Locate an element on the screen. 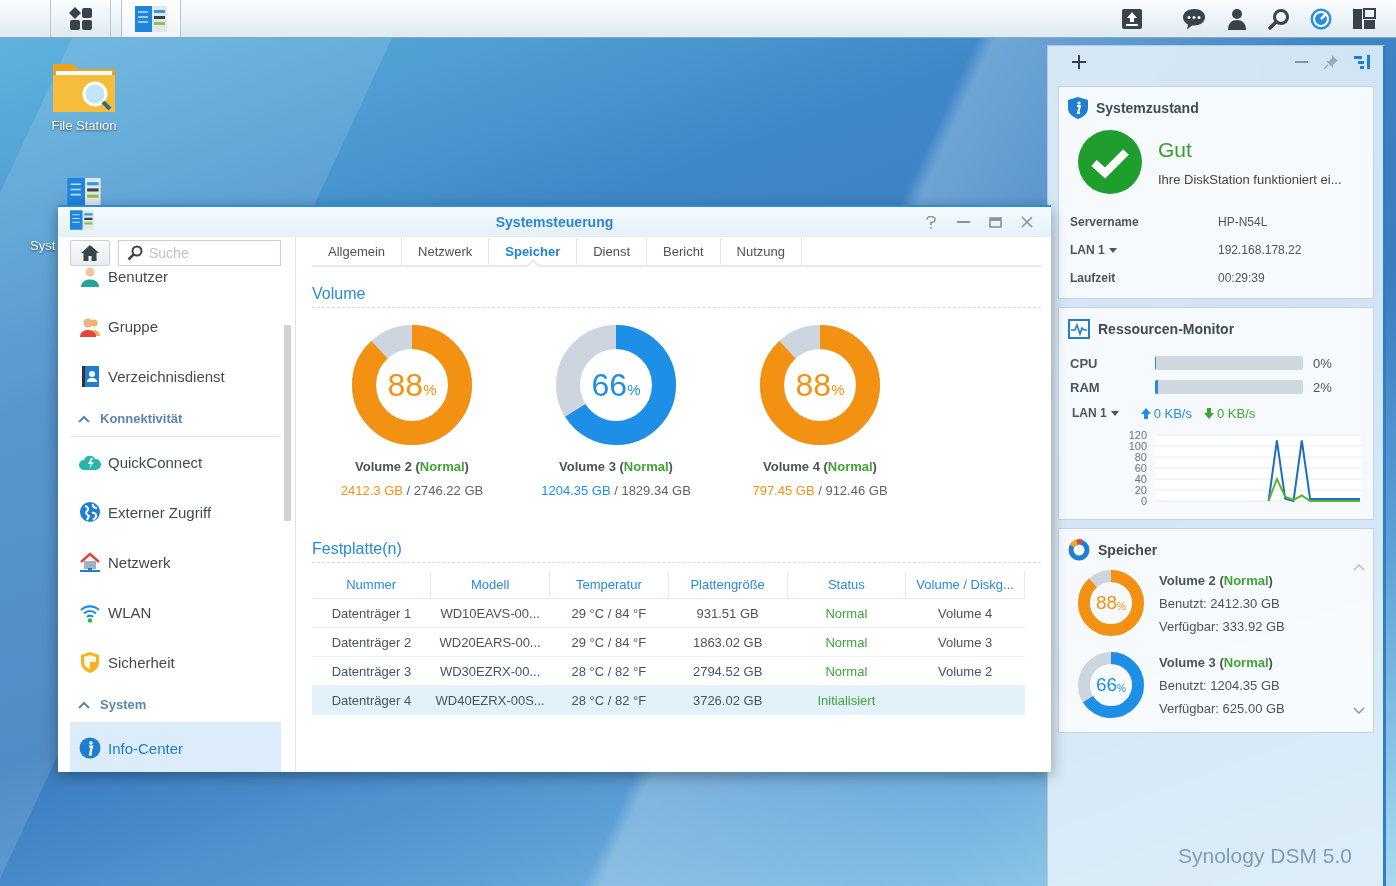 The height and width of the screenshot is (886, 1396). table-cell: Datenträger 1 is located at coordinates (371, 613).